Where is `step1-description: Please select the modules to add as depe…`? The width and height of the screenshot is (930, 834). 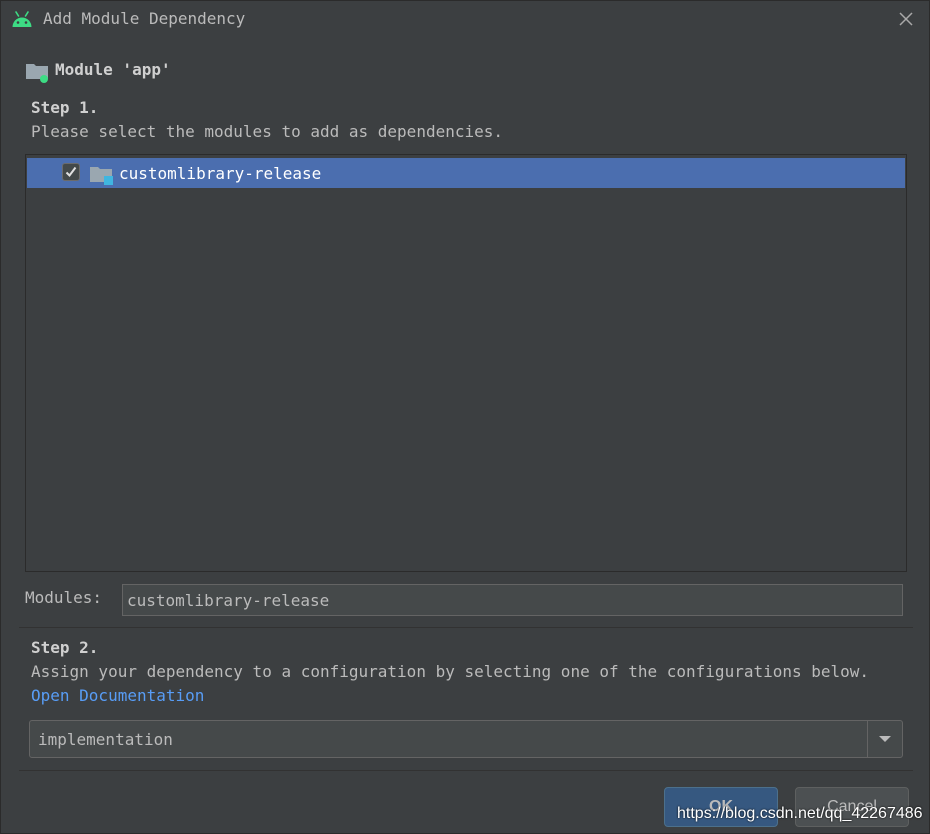 step1-description: Please select the modules to add as depe… is located at coordinates (267, 131).